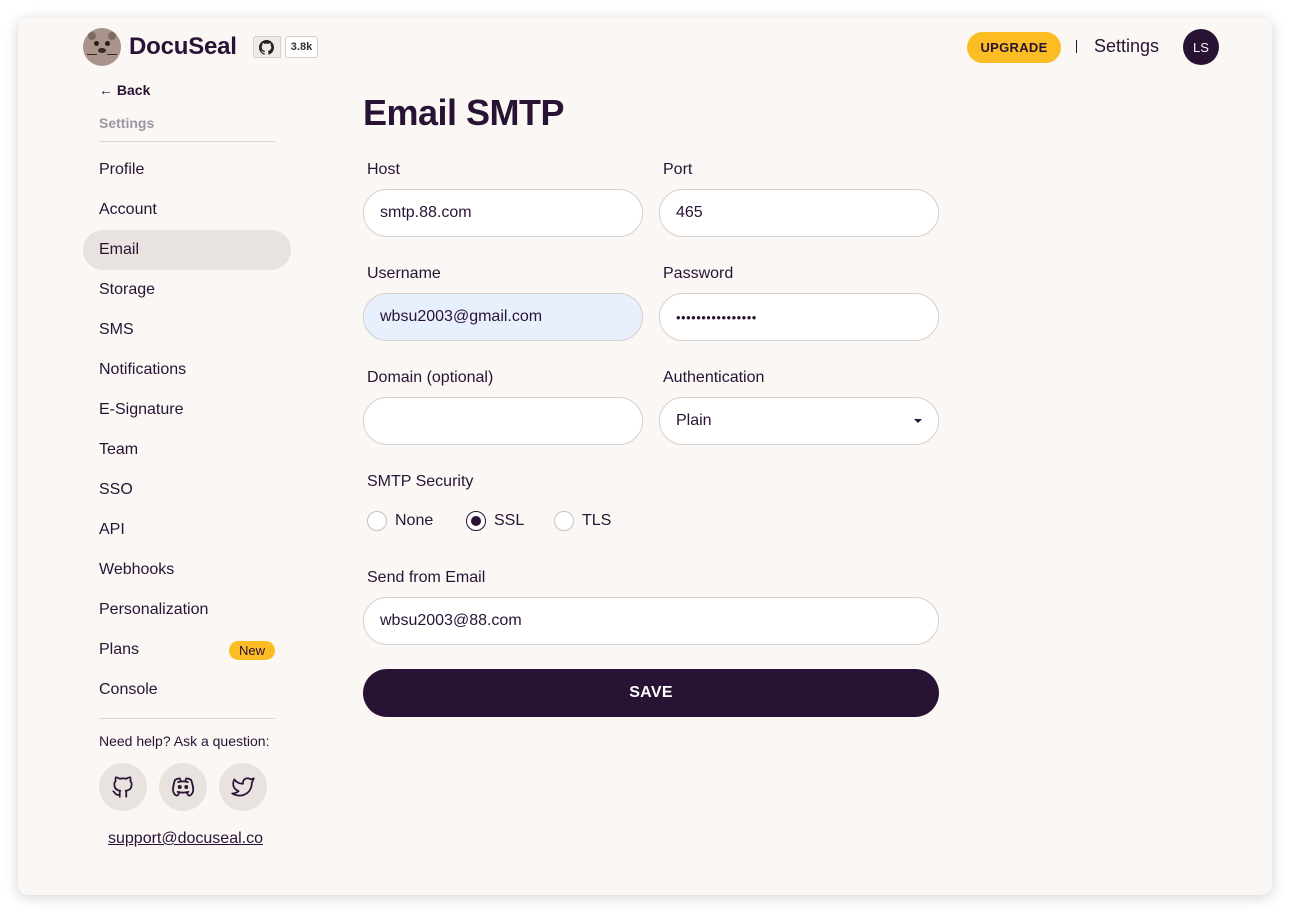  What do you see at coordinates (383, 169) in the screenshot?
I see `host-label: Host` at bounding box center [383, 169].